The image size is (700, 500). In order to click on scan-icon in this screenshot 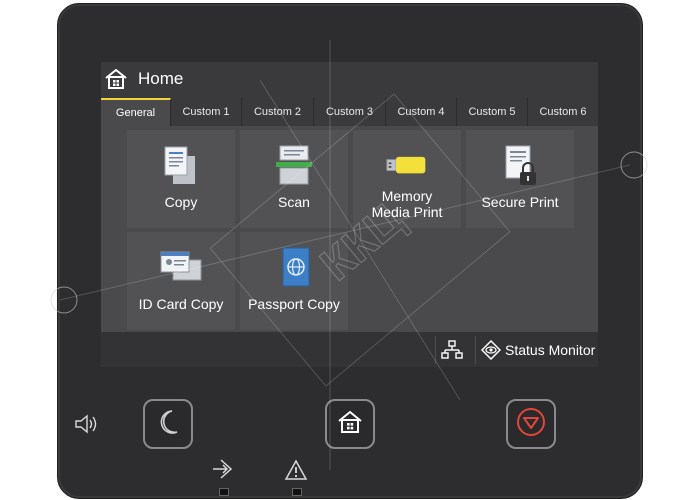, I will do `click(294, 166)`.